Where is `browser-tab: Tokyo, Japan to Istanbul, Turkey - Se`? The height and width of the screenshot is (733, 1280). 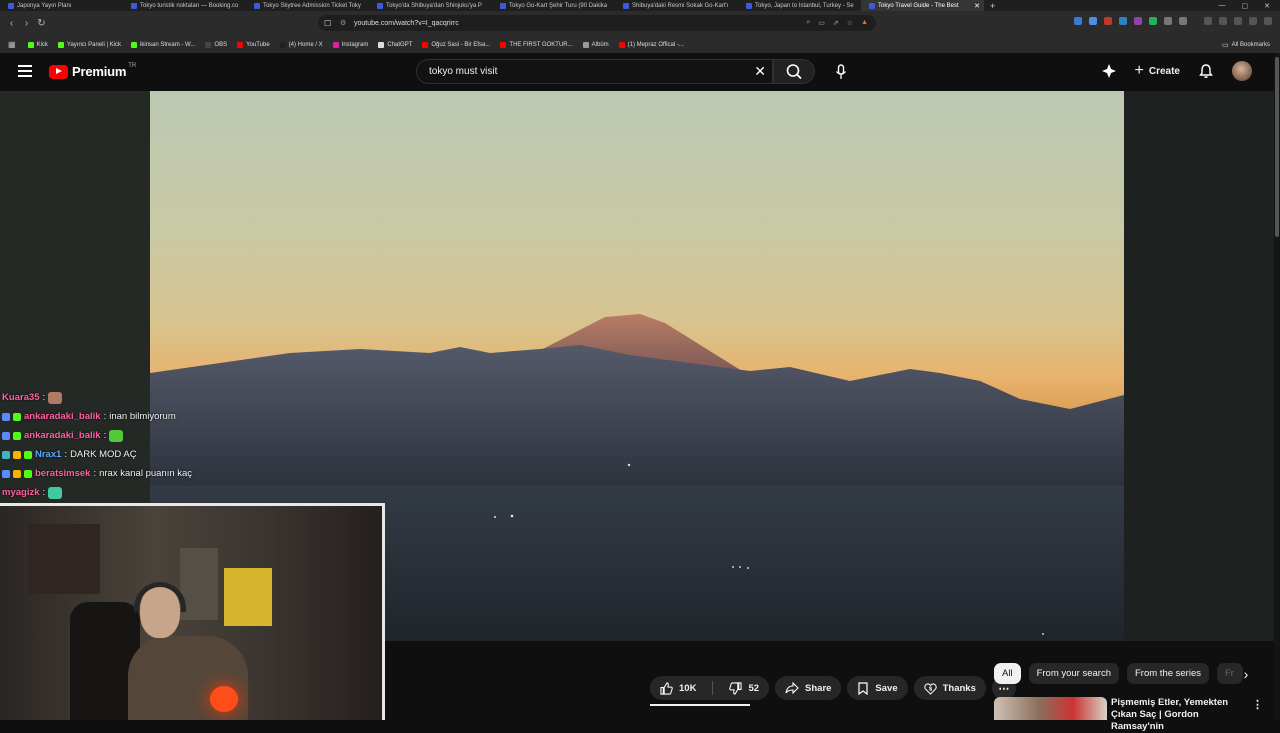 browser-tab: Tokyo, Japan to Istanbul, Turkey - Se is located at coordinates (799, 5).